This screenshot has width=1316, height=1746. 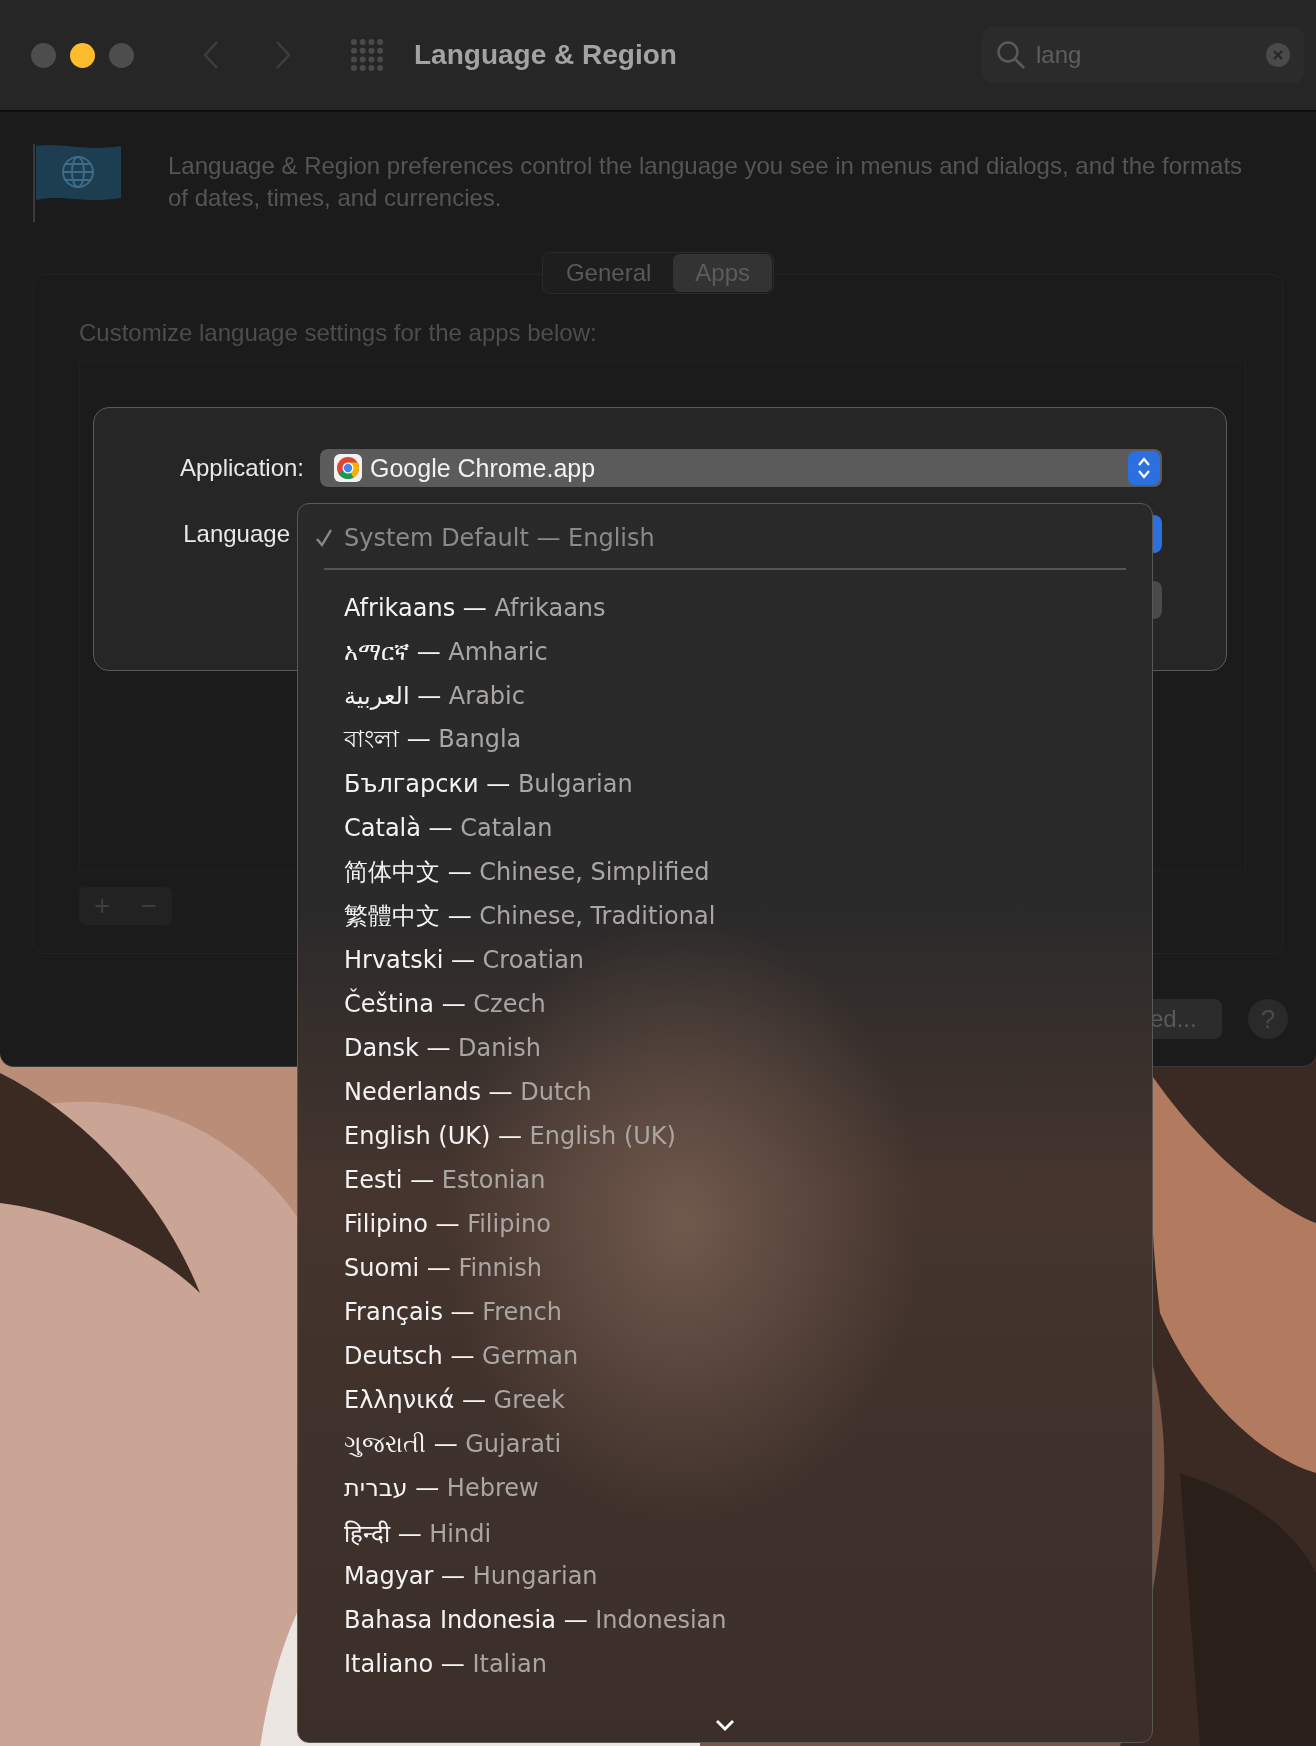 I want to click on menu-item: Français — French, so click(x=453, y=1312).